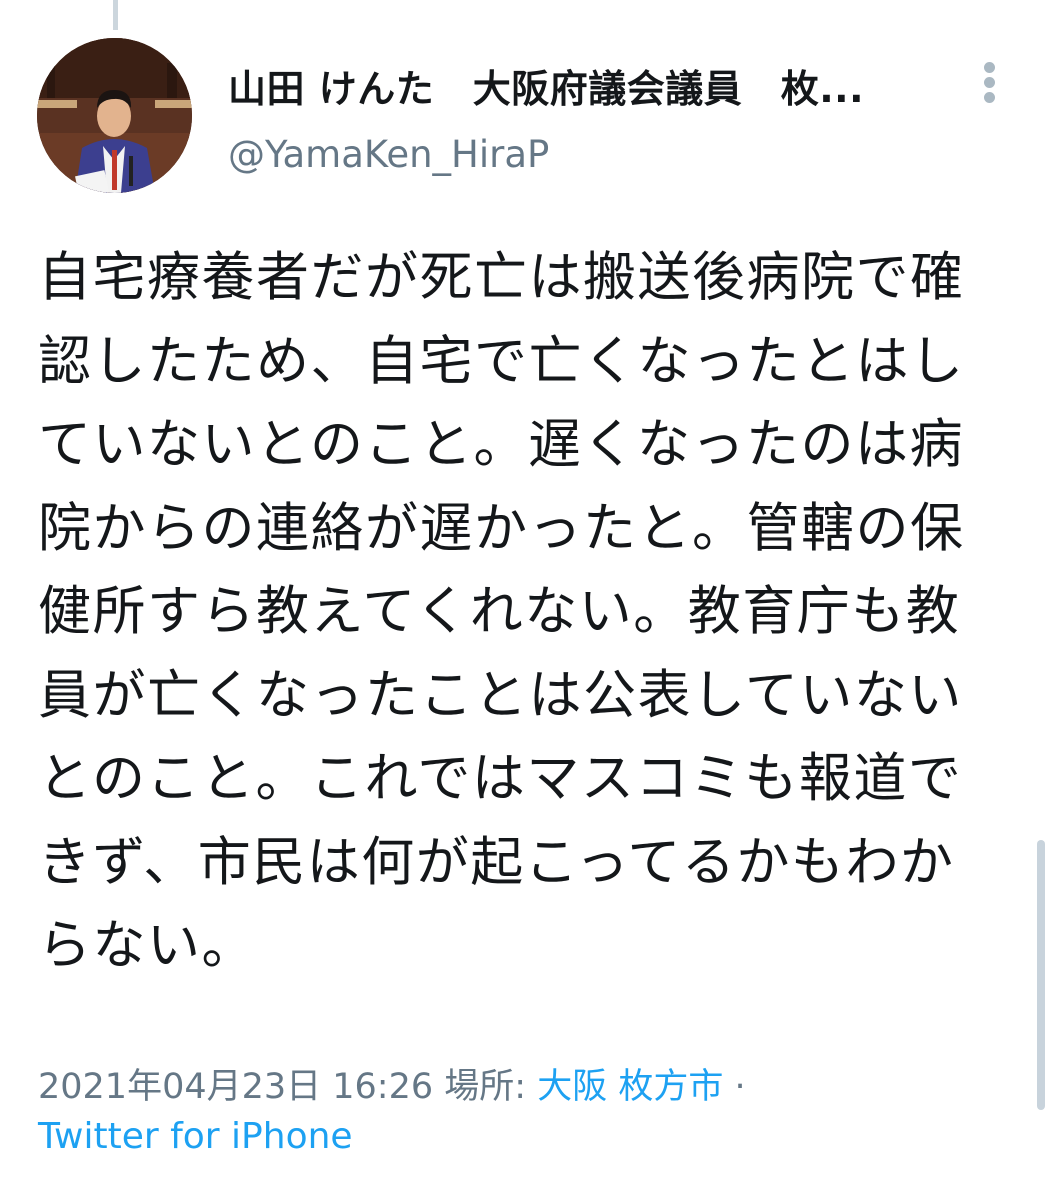 This screenshot has width=1045, height=1200. Describe the element at coordinates (1041, 975) in the screenshot. I see `scrollbar-thumb` at that location.